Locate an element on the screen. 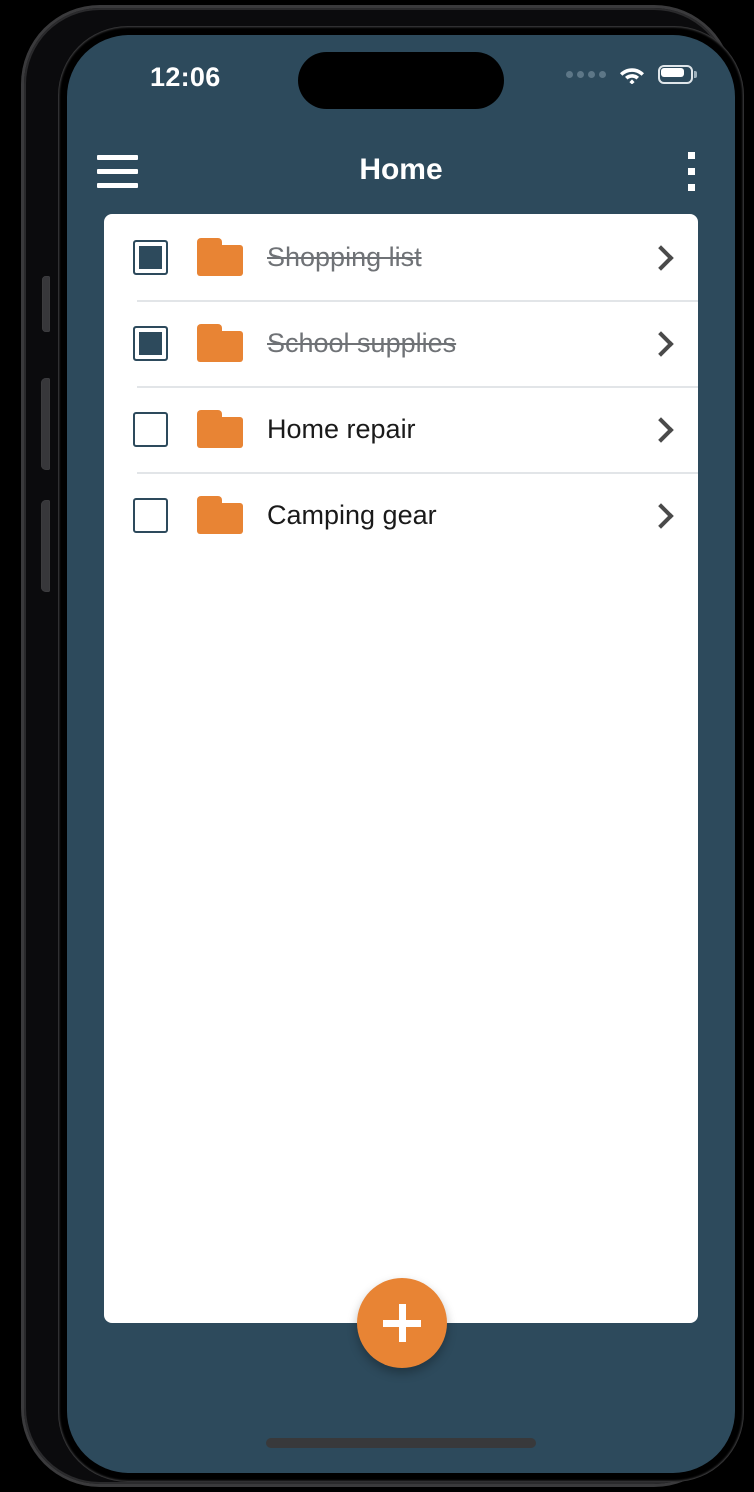 The height and width of the screenshot is (1492, 754). page-title: Home is located at coordinates (401, 169).